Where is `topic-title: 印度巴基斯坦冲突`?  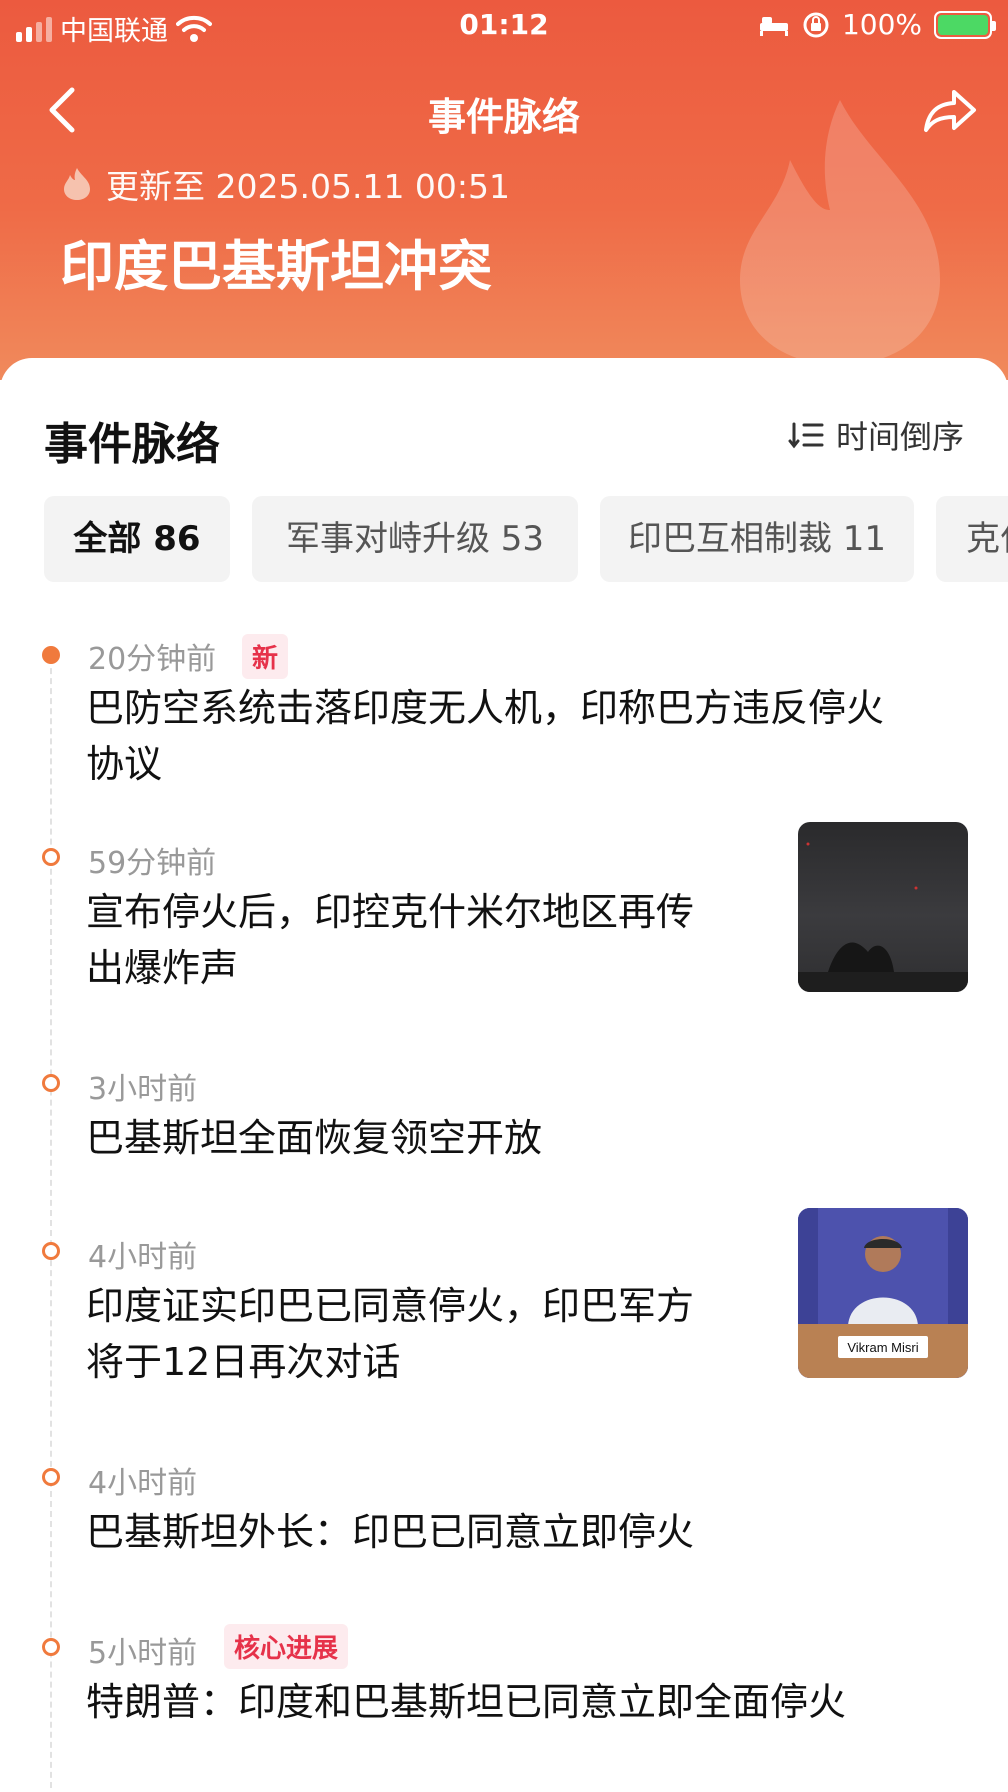
topic-title: 印度巴基斯坦冲突 is located at coordinates (276, 266).